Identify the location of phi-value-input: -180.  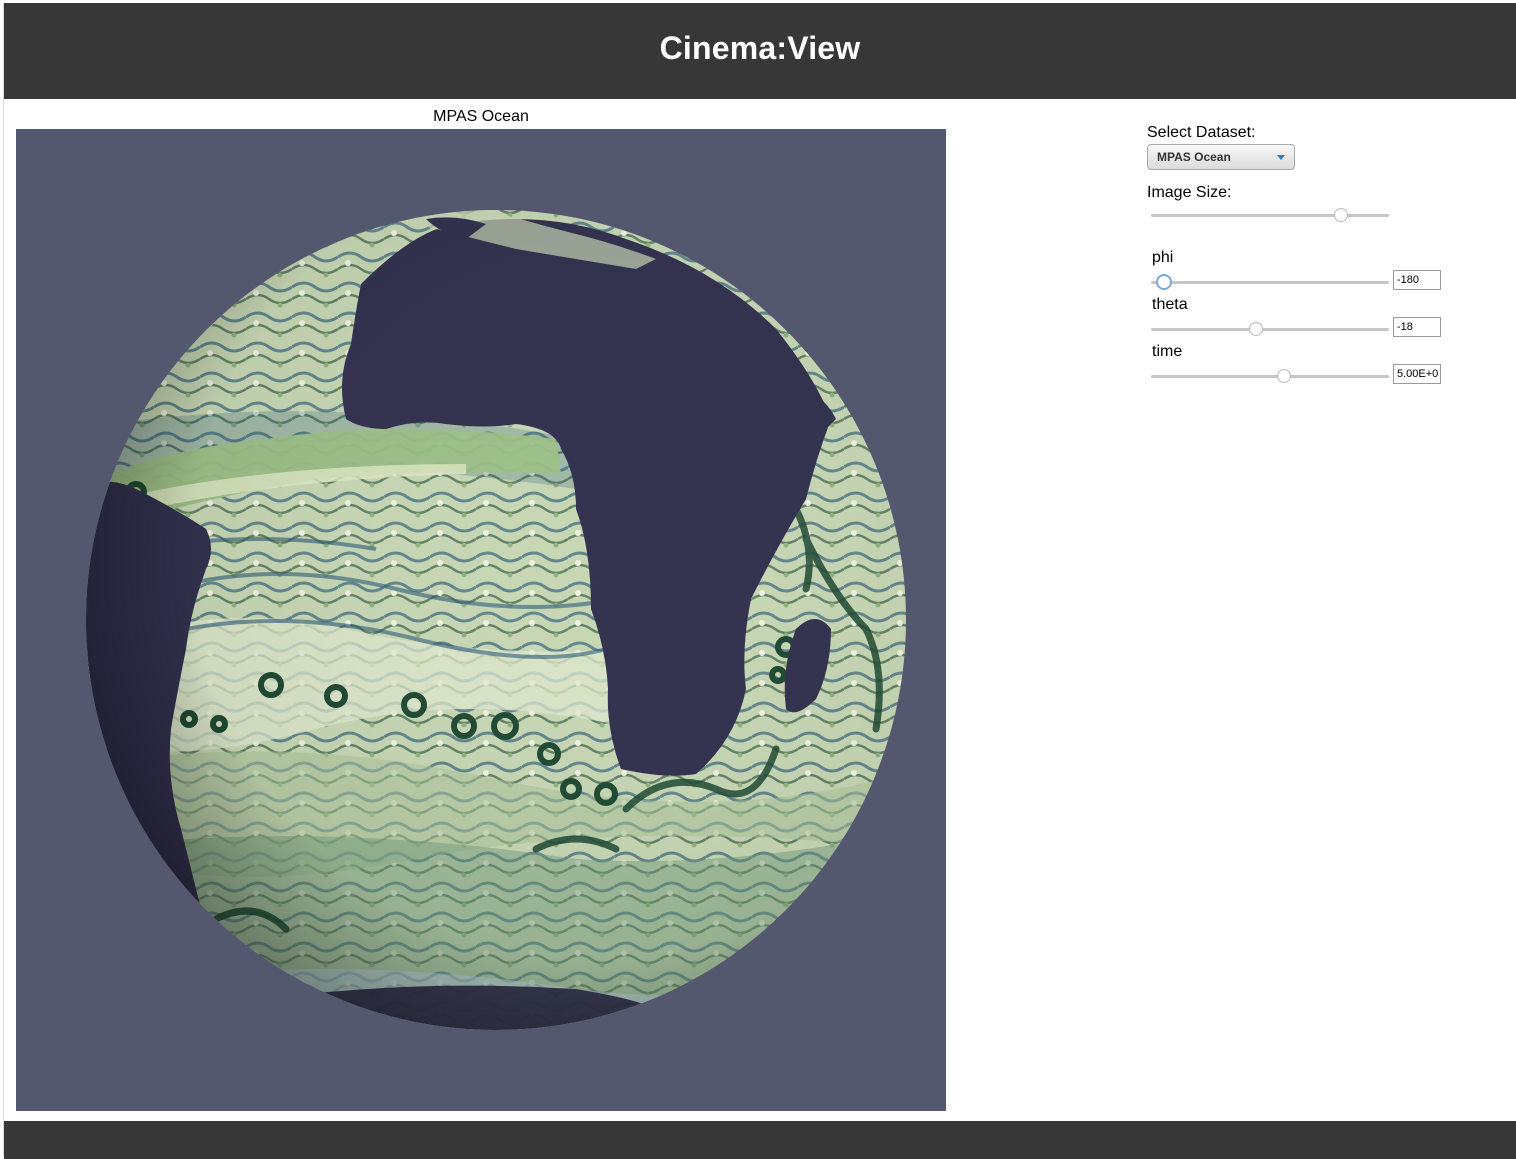
(1417, 280).